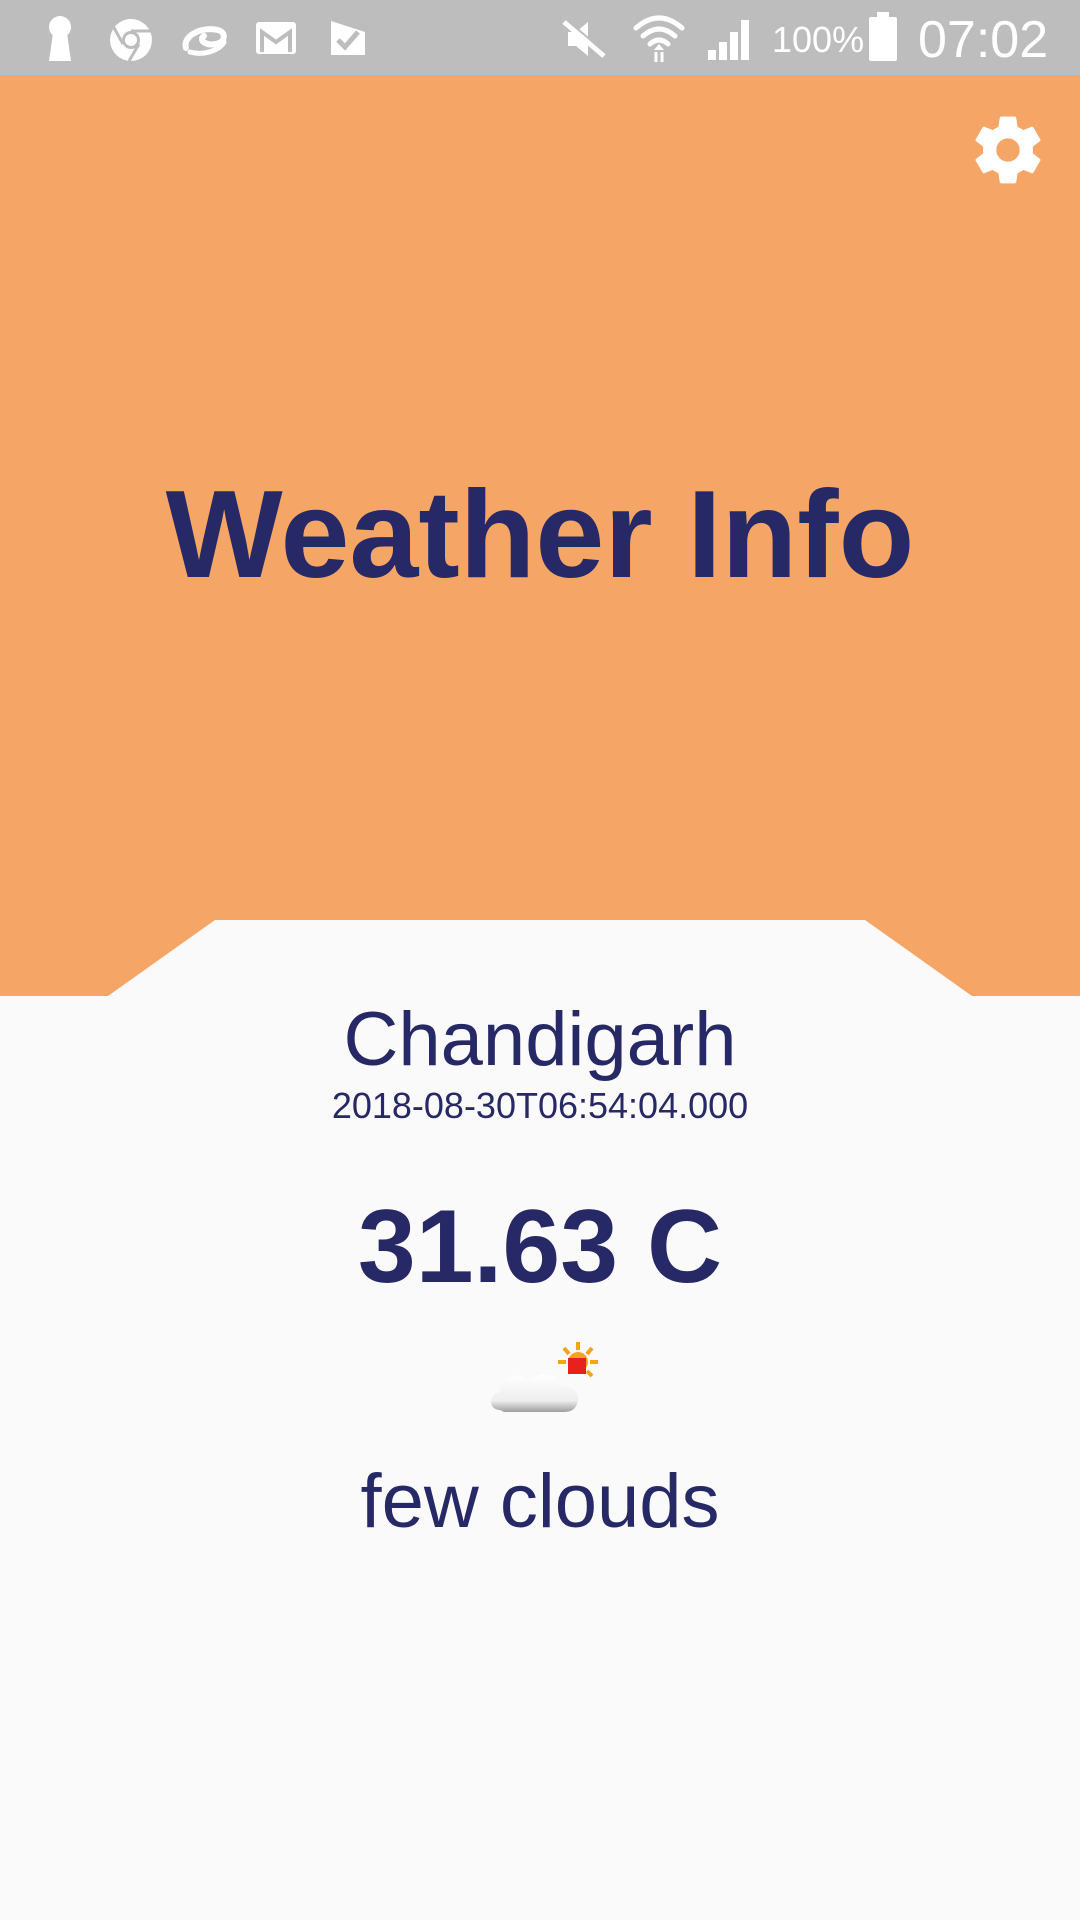 The width and height of the screenshot is (1080, 1920). What do you see at coordinates (131, 40) in the screenshot?
I see `chrome-icon` at bounding box center [131, 40].